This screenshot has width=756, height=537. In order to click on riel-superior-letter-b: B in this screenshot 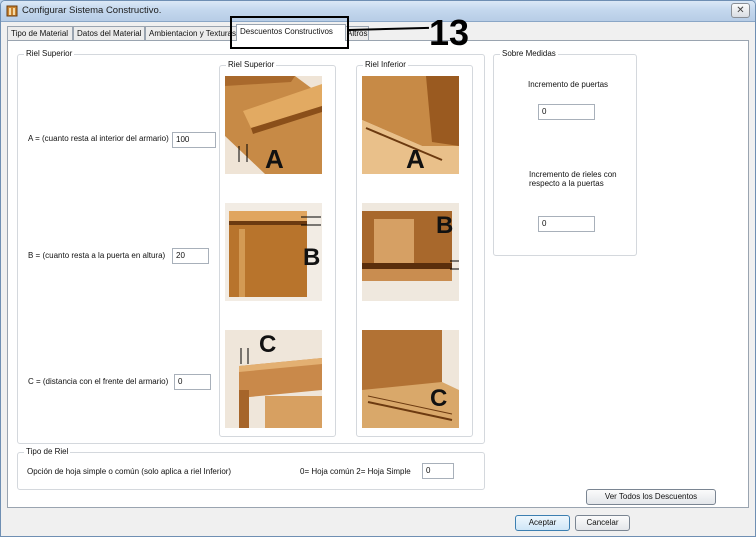, I will do `click(311, 257)`.